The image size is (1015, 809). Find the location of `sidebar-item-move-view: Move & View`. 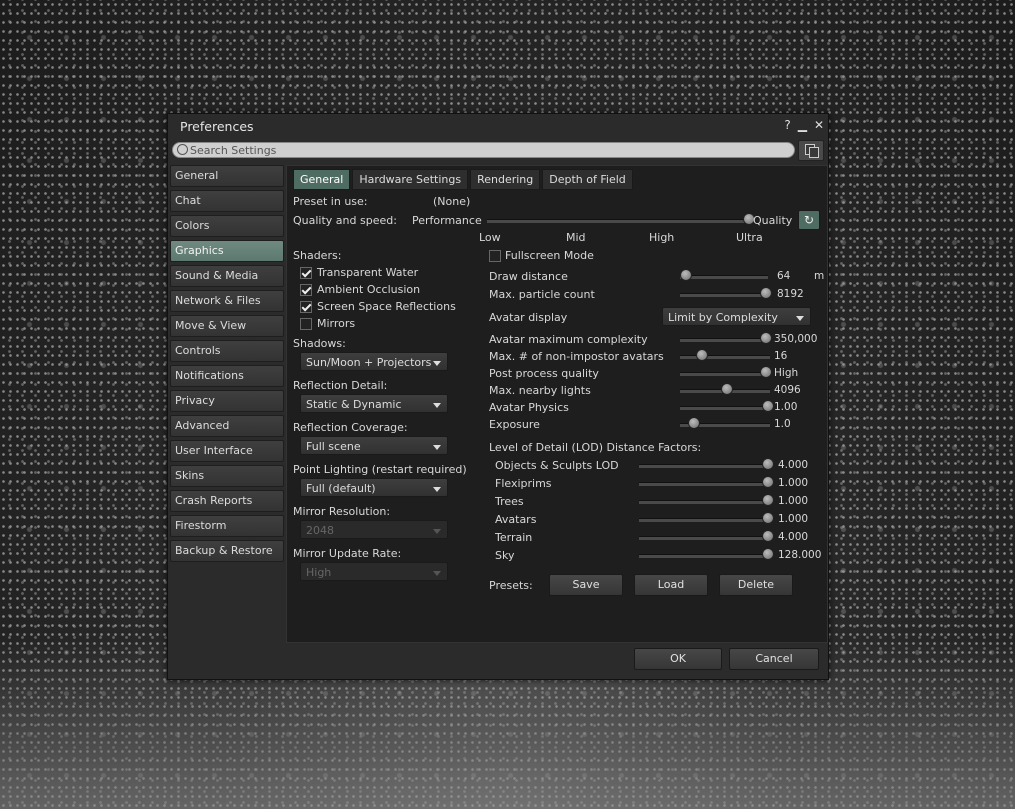

sidebar-item-move-view: Move & View is located at coordinates (227, 326).